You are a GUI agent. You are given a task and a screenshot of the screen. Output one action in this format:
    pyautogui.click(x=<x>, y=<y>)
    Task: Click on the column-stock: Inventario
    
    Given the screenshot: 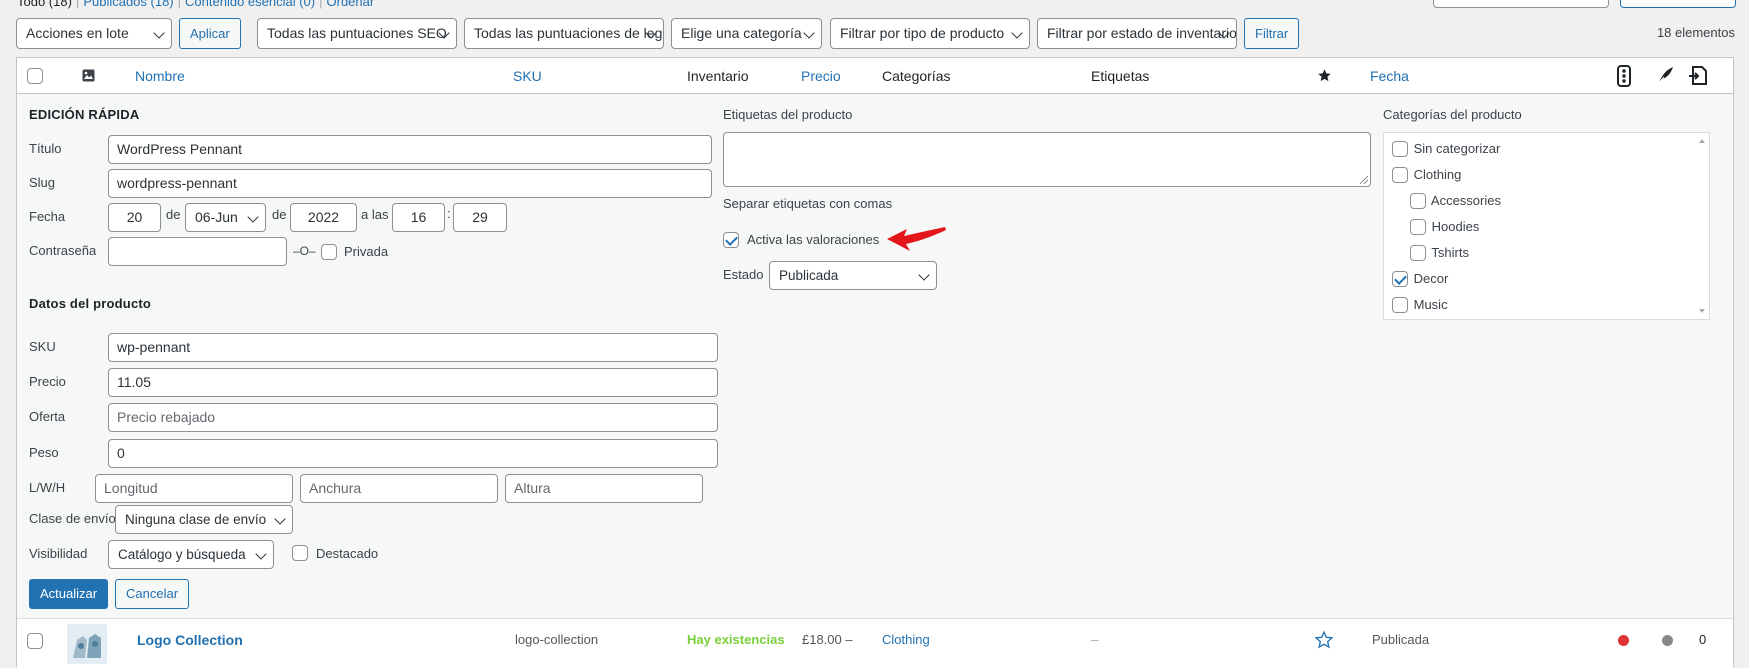 What is the action you would take?
    pyautogui.click(x=718, y=76)
    